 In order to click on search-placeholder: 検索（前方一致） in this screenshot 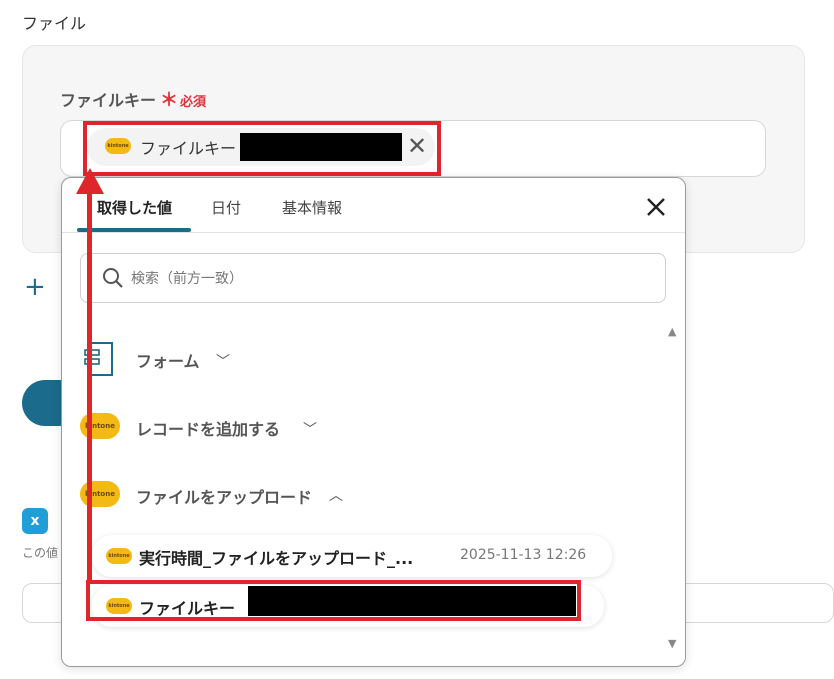, I will do `click(187, 279)`.